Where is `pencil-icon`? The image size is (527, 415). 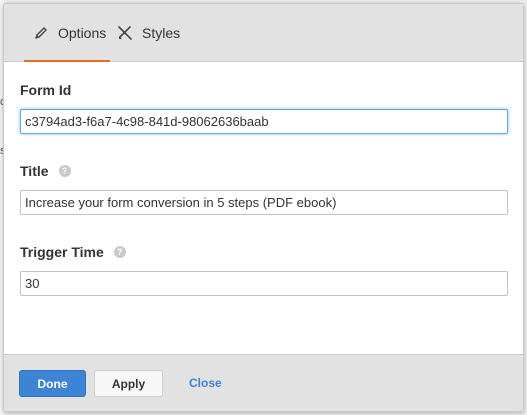 pencil-icon is located at coordinates (41, 33).